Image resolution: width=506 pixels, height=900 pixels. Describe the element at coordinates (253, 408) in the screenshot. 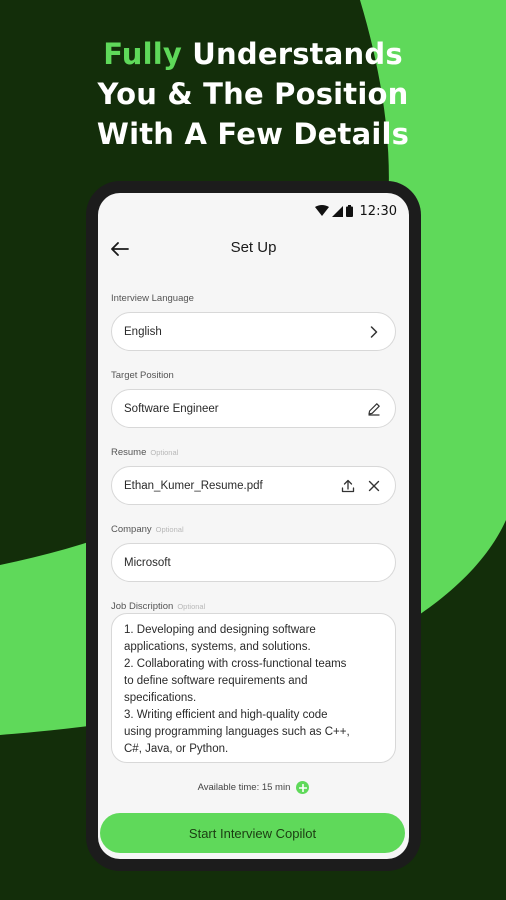

I see `position-input: Software Engineer` at that location.